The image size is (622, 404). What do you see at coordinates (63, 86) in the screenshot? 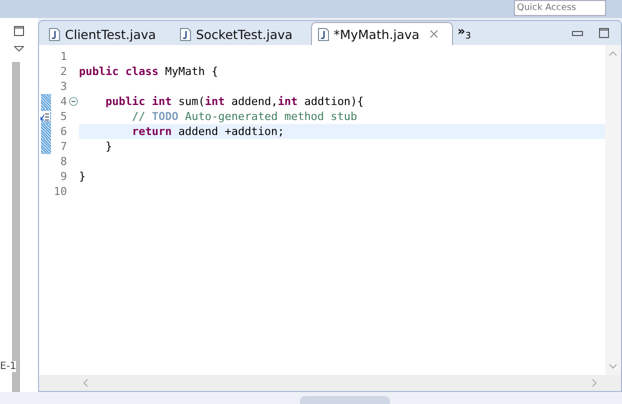
I see `line-number: 3` at bounding box center [63, 86].